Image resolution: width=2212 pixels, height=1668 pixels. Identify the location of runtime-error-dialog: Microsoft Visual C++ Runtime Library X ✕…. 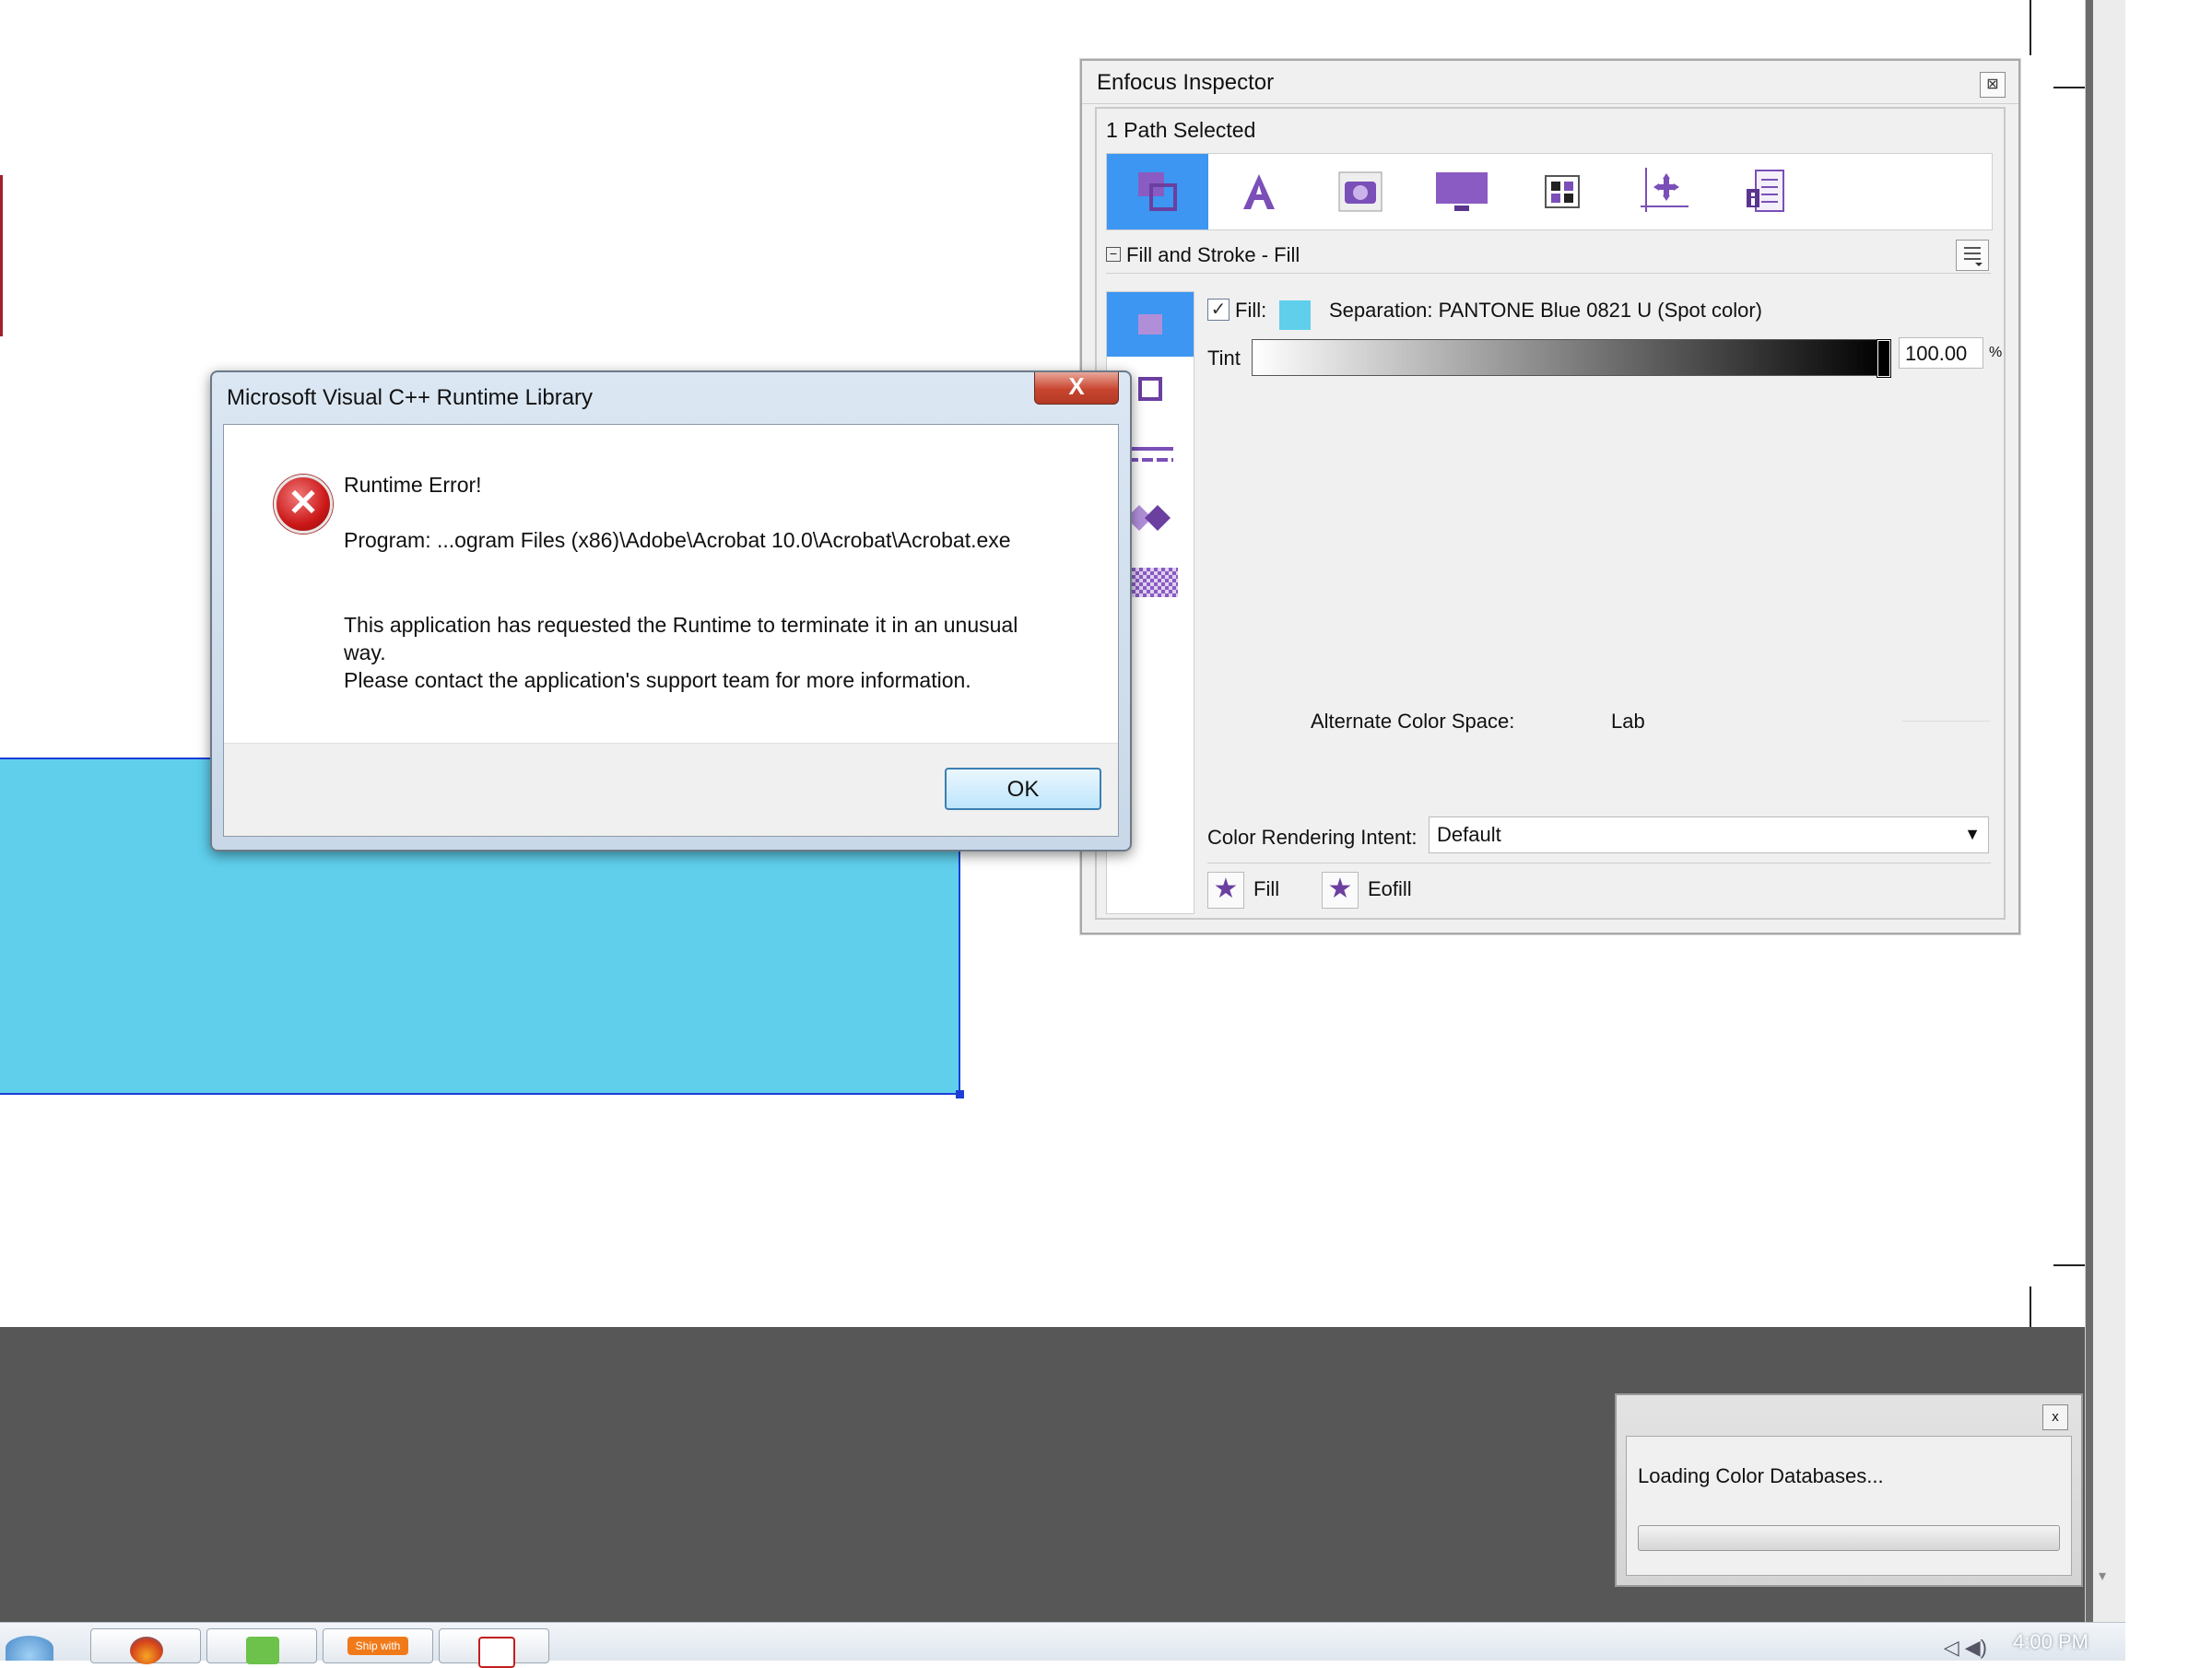
(671, 611).